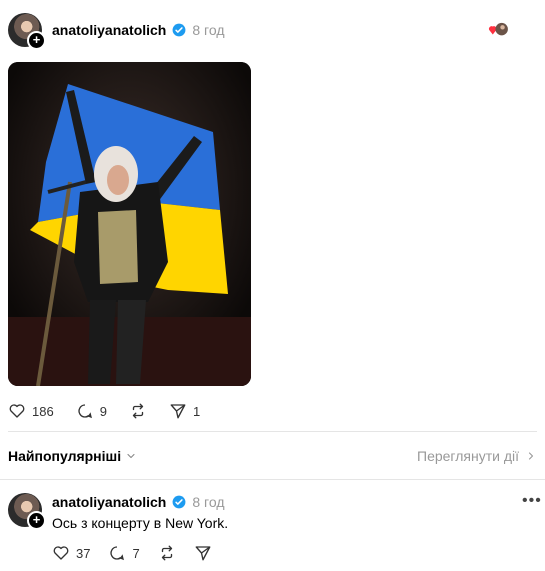  I want to click on view-activity-label: Переглянути дії, so click(468, 456).